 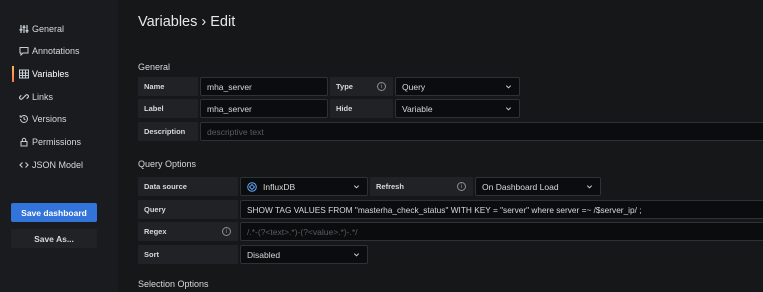 I want to click on datasource-select: InfluxDB, so click(x=304, y=186).